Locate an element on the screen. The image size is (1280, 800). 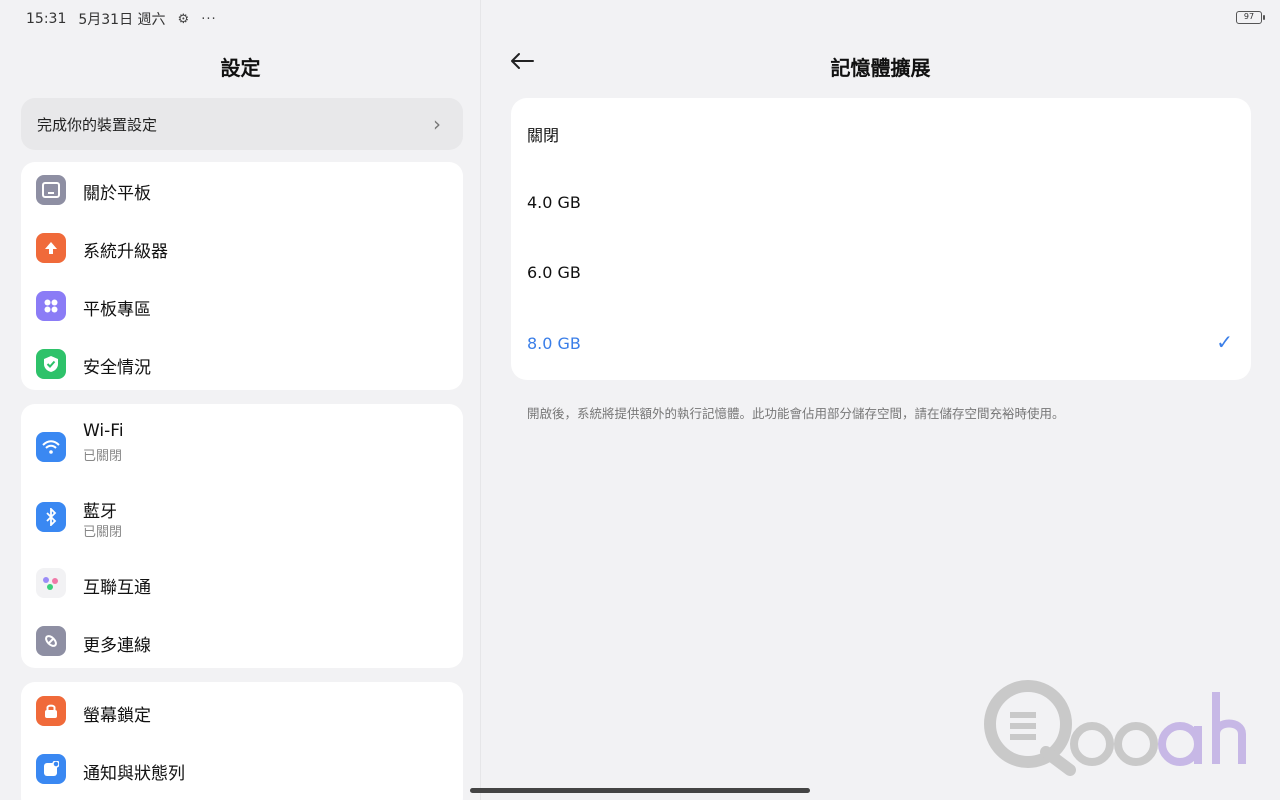
upgrade-arrow-icon is located at coordinates (51, 248).